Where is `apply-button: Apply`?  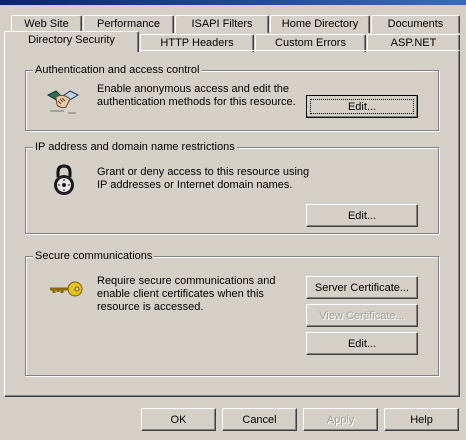
apply-button: Apply is located at coordinates (340, 419).